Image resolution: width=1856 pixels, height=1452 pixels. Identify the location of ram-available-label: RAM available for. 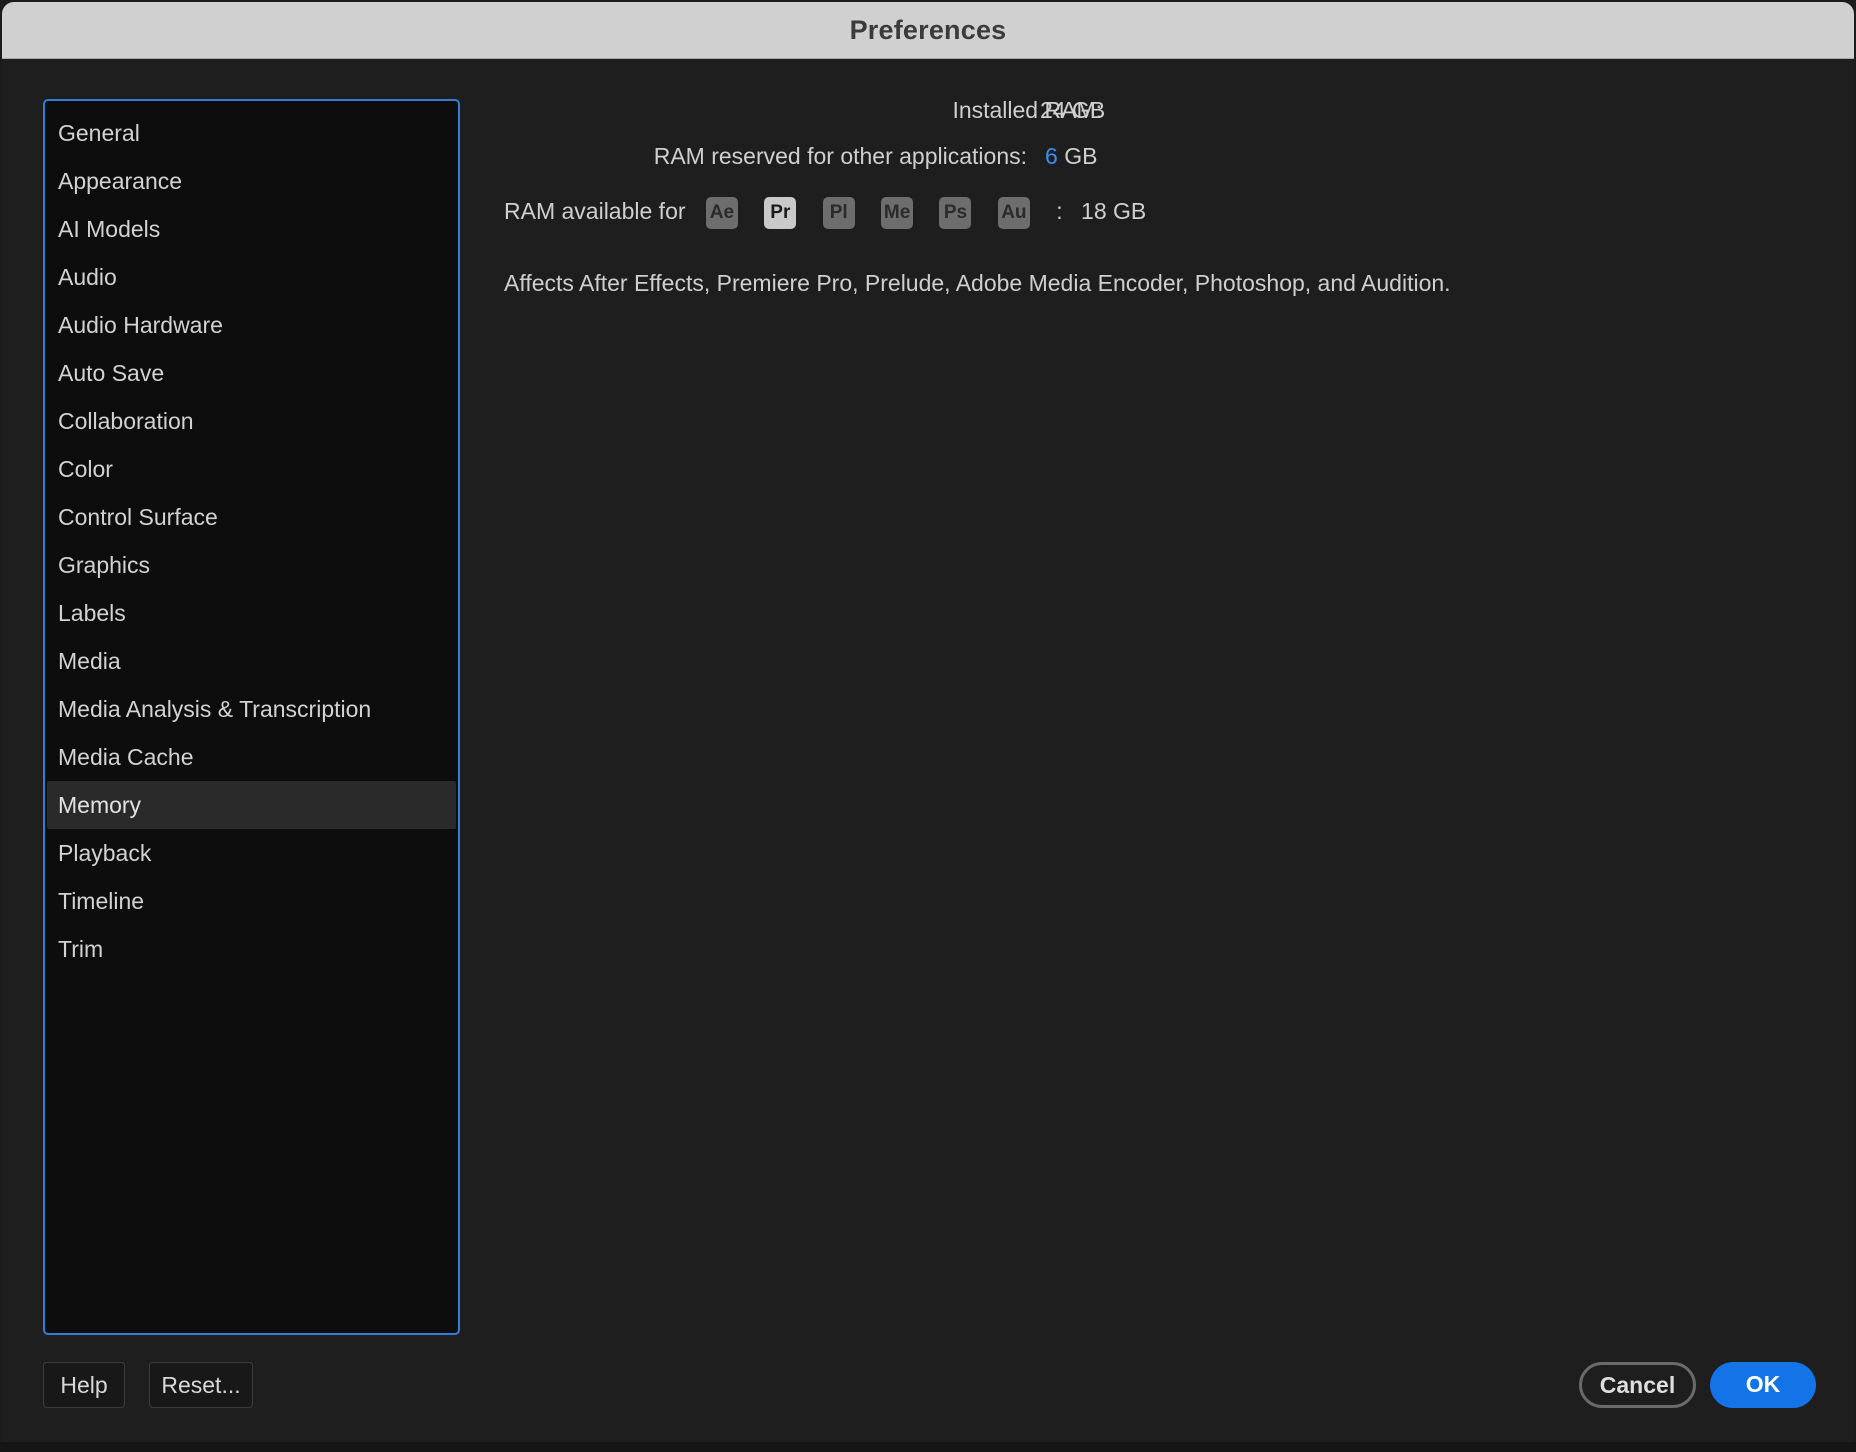
(595, 211).